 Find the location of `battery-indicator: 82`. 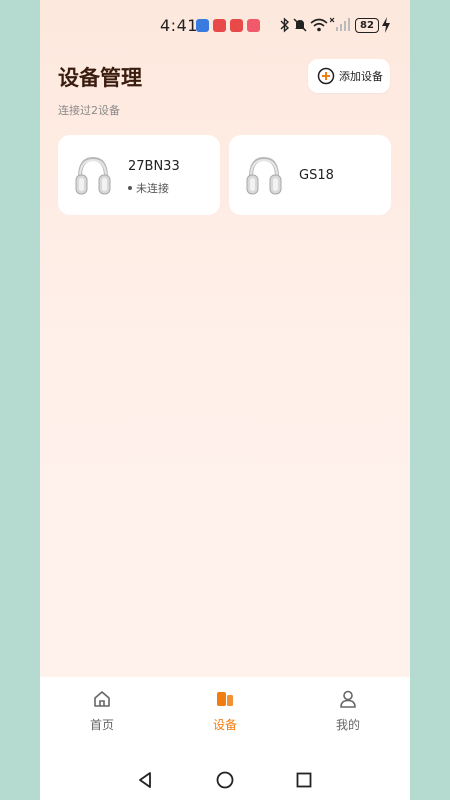

battery-indicator: 82 is located at coordinates (367, 25).